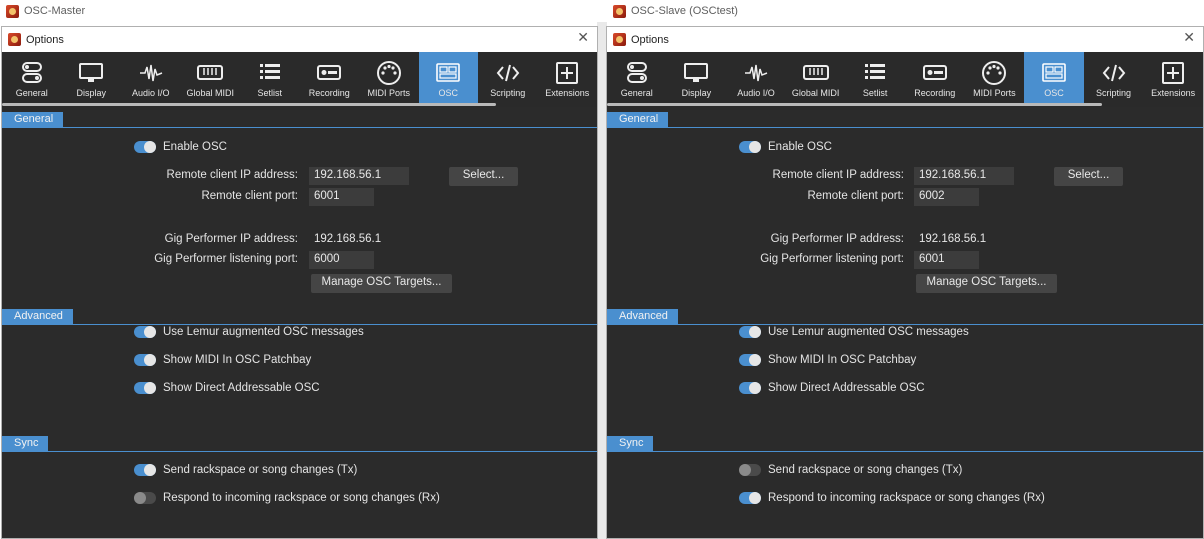 The image size is (1204, 539). Describe the element at coordinates (946, 197) in the screenshot. I see `remote-port-field: 6002` at that location.